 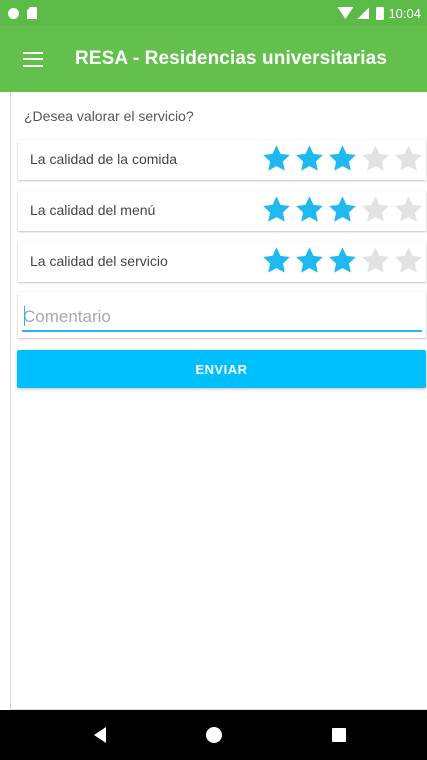 I want to click on rating-label: La calidad del servicio, so click(x=99, y=261).